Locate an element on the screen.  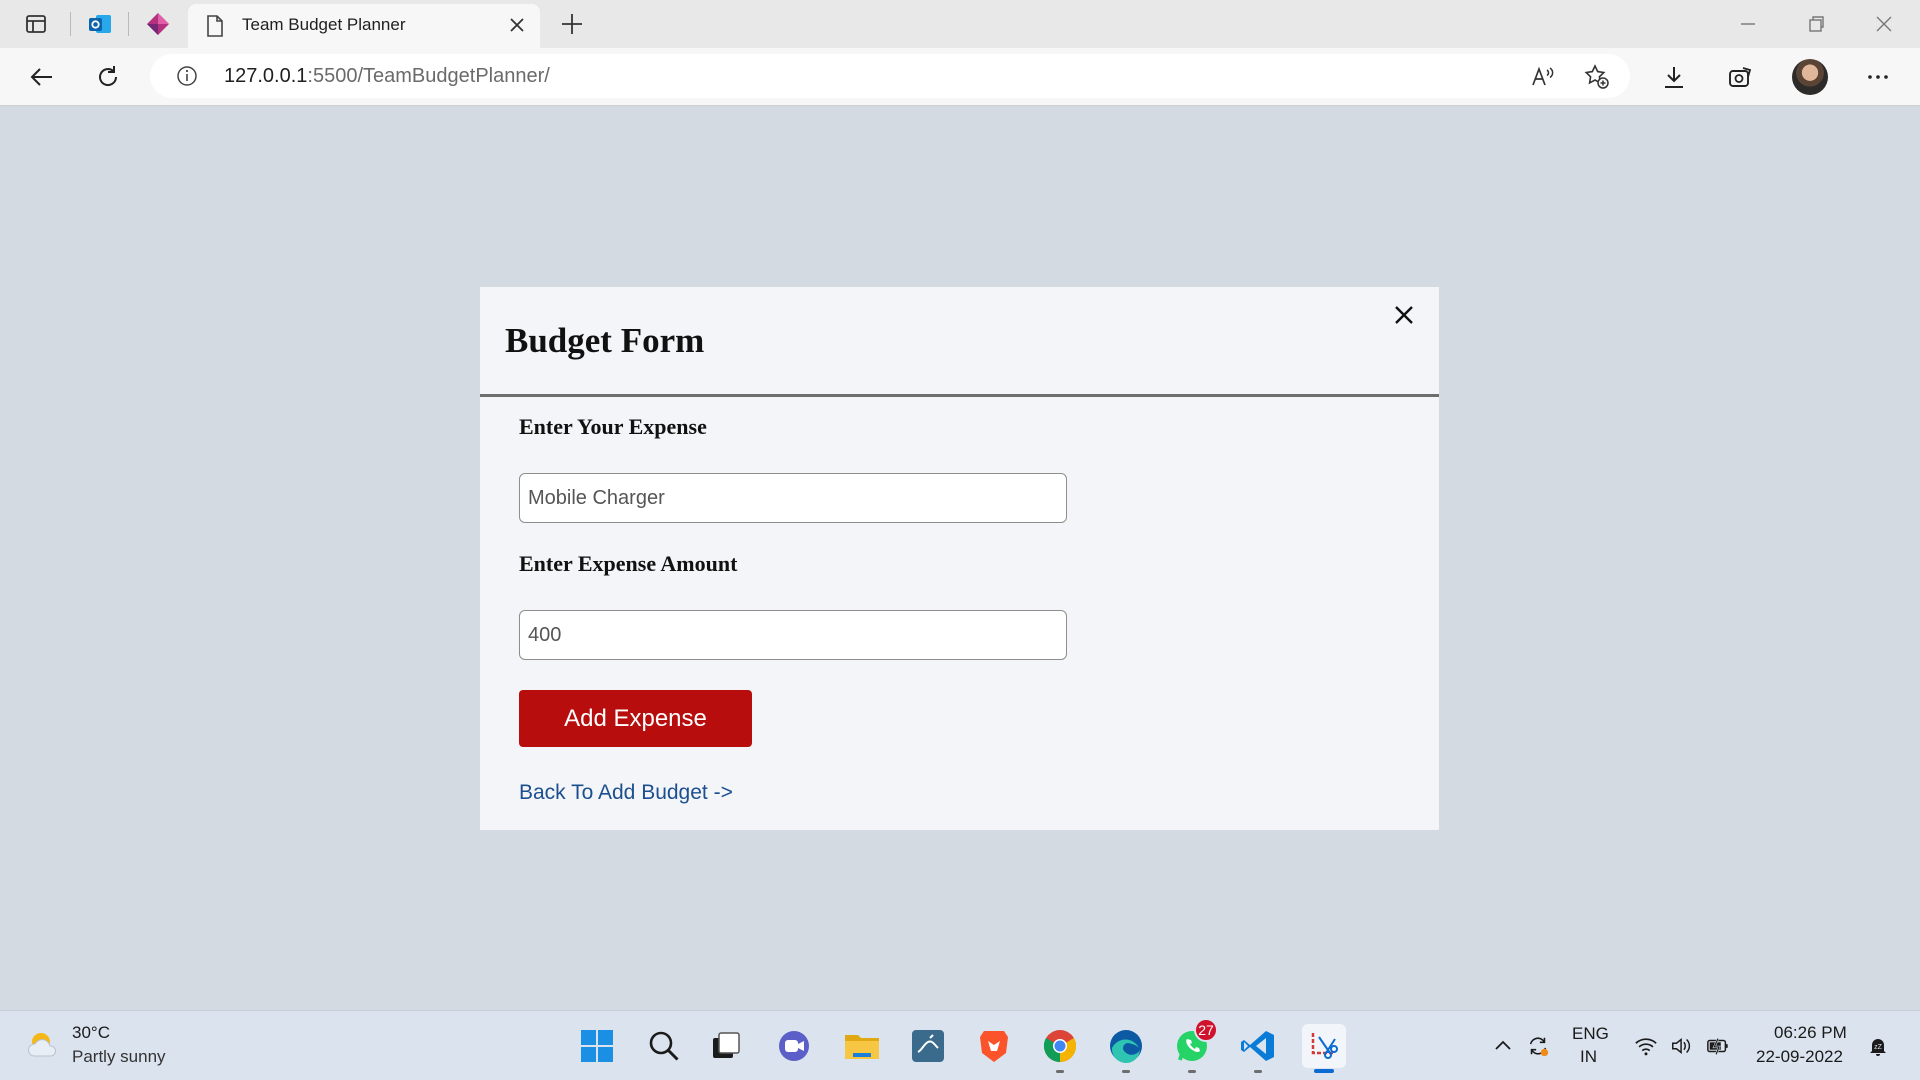
page-icon is located at coordinates (215, 26).